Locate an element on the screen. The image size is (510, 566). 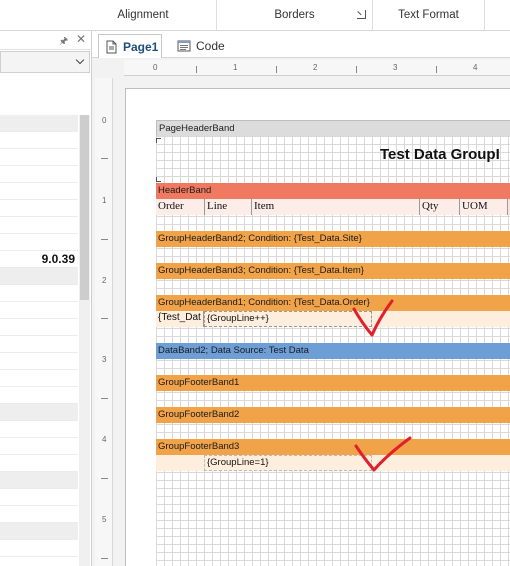
header-cell-uom: UOM is located at coordinates (484, 207).